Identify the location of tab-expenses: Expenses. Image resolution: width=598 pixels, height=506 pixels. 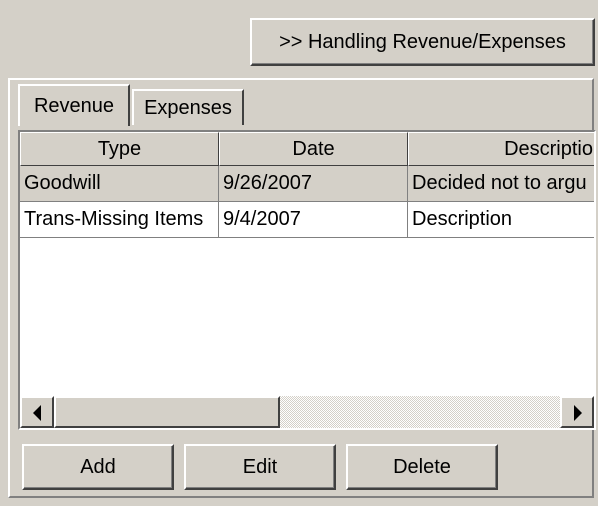
(188, 107).